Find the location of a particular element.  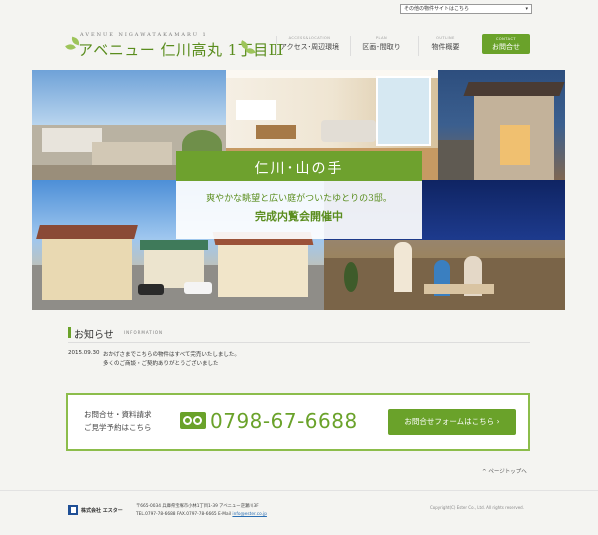

contact-box-line1: お問合せ・資料請求 is located at coordinates (118, 414).